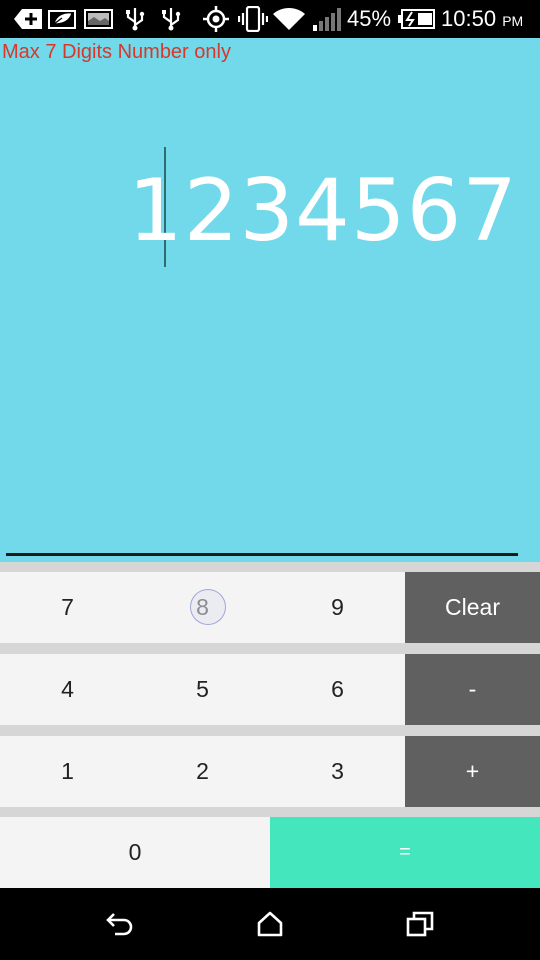  What do you see at coordinates (337, 607) in the screenshot?
I see `key-9: 9` at bounding box center [337, 607].